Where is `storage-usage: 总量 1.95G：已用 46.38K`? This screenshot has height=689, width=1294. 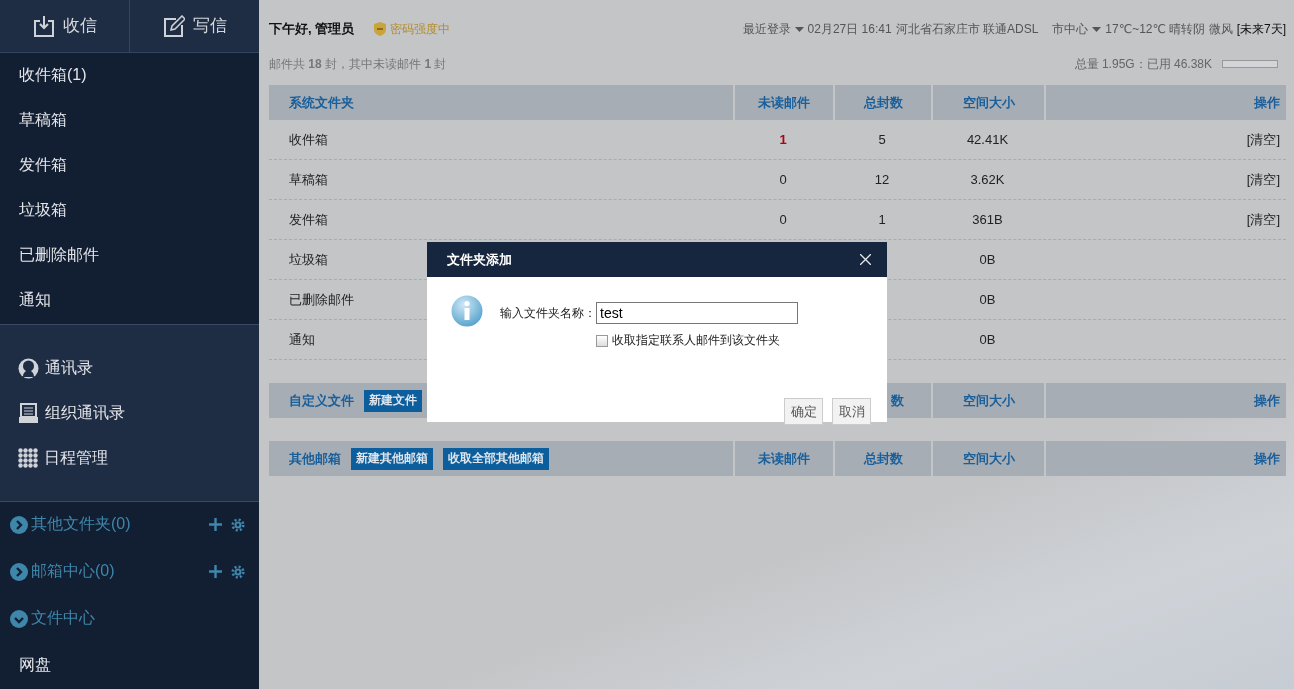
storage-usage: 总量 1.95G：已用 46.38K is located at coordinates (1143, 64).